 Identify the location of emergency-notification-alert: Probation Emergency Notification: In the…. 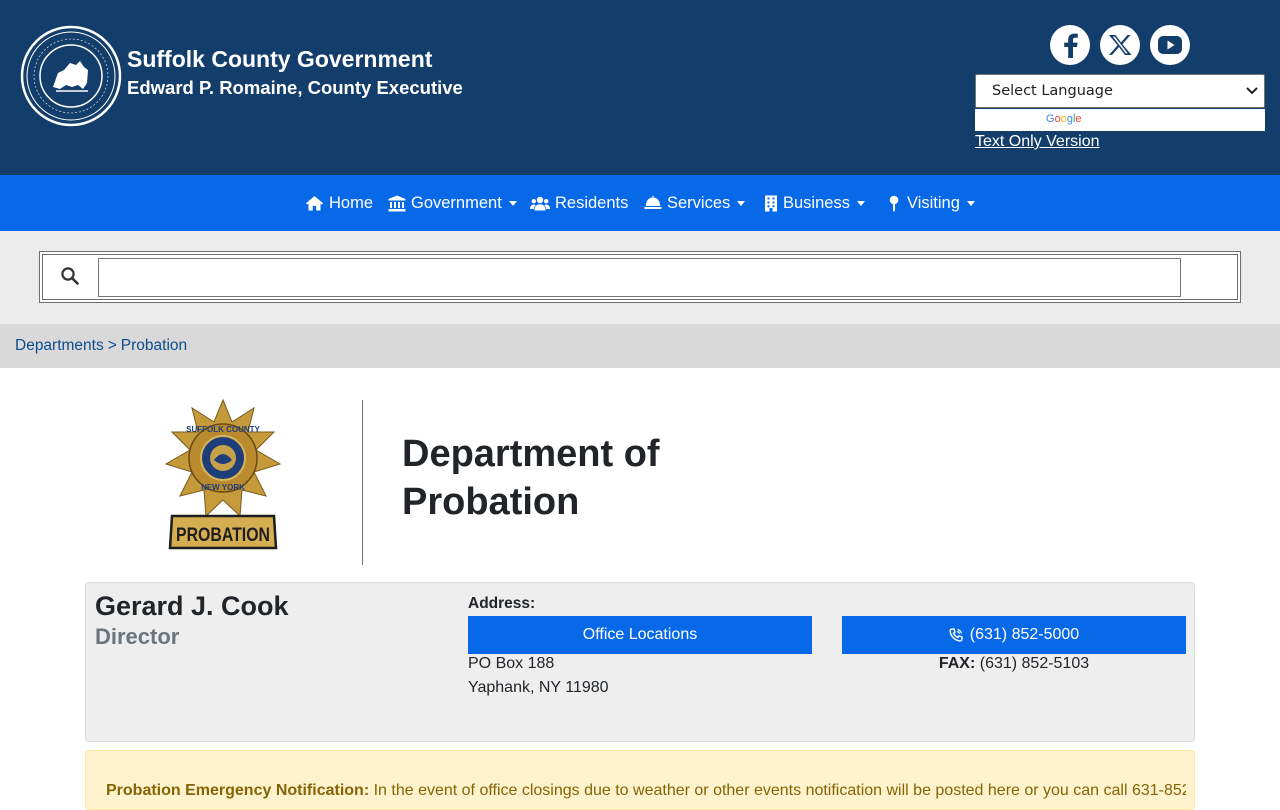
(640, 780).